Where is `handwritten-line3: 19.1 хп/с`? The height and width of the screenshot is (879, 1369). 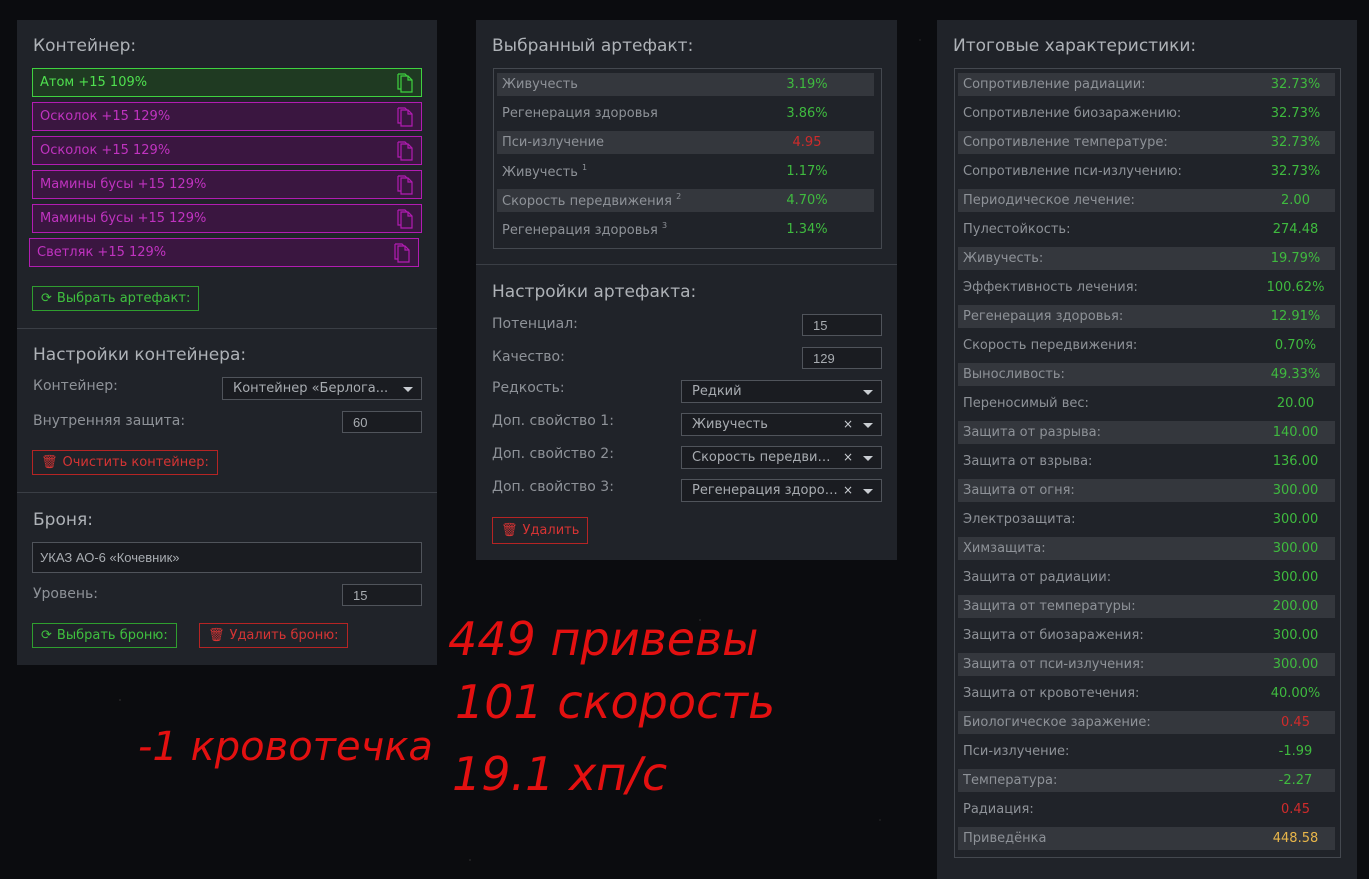
handwritten-line3: 19.1 хп/с is located at coordinates (559, 774).